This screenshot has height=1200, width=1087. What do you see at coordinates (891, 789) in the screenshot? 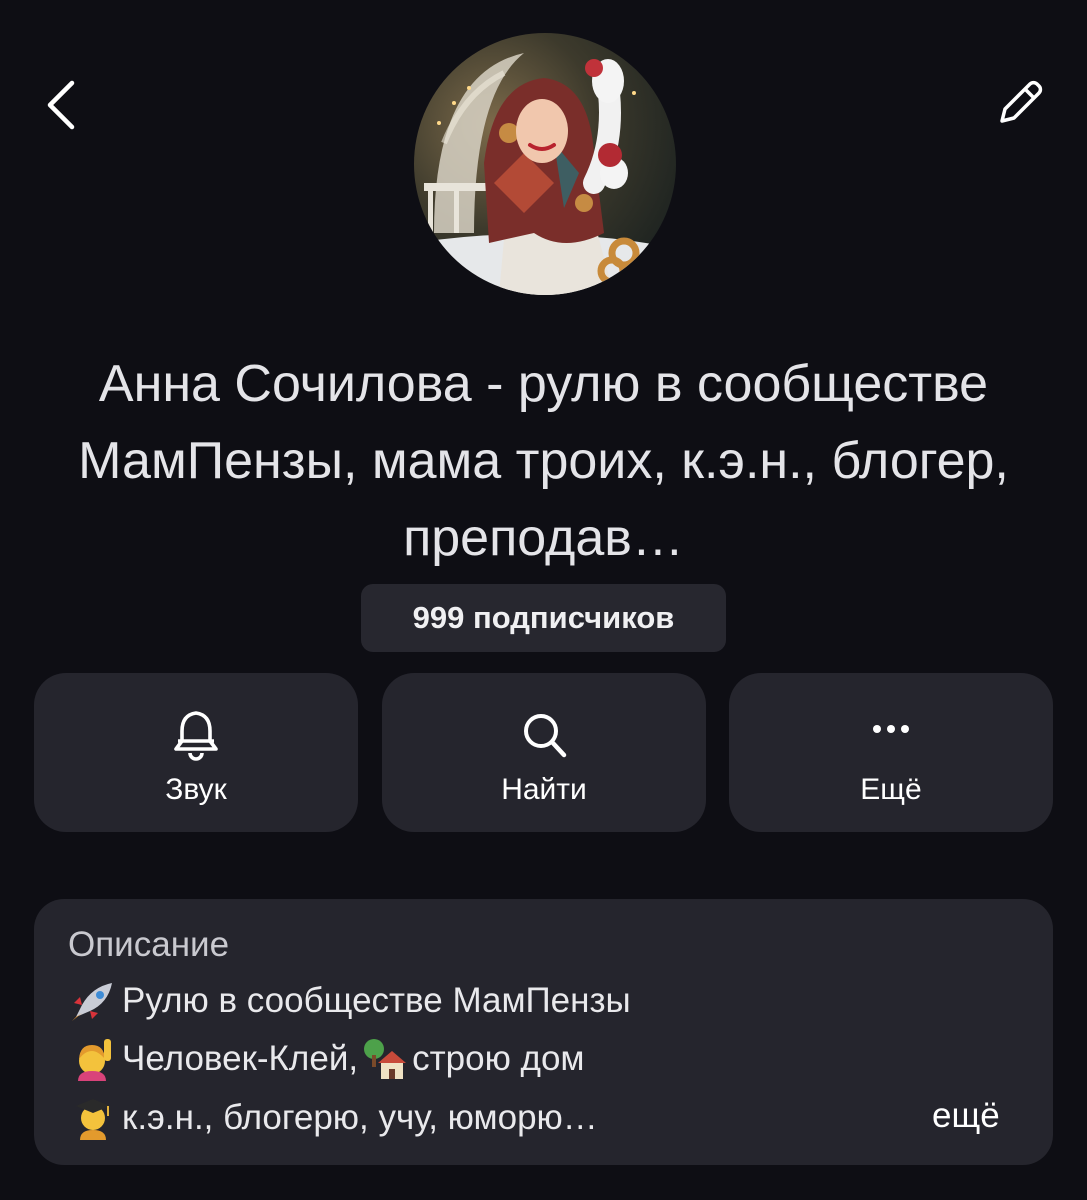
I see `more-button-label: Ещё` at bounding box center [891, 789].